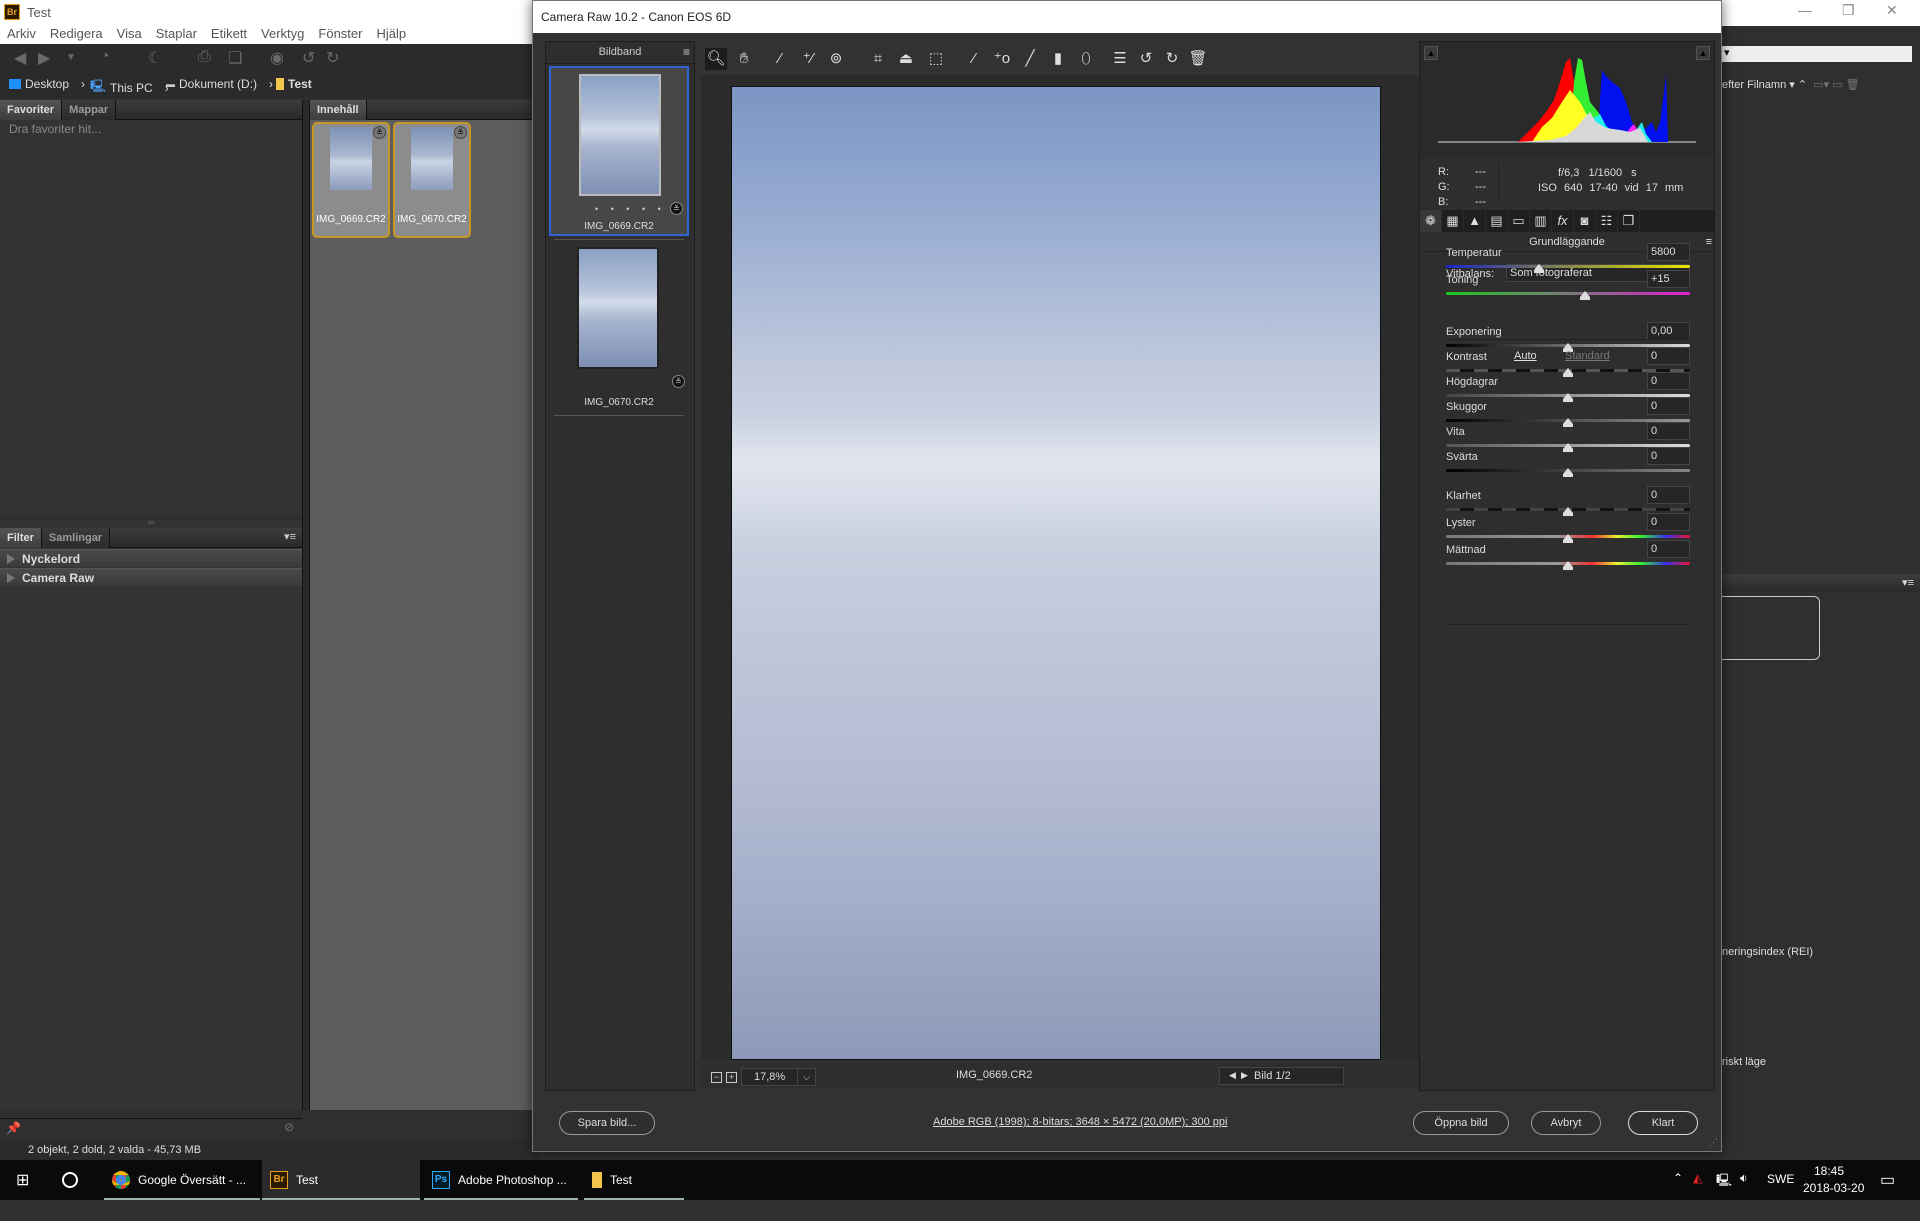  Describe the element at coordinates (1703, 53) in the screenshot. I see `highlight-clipping-icon: ▲` at that location.